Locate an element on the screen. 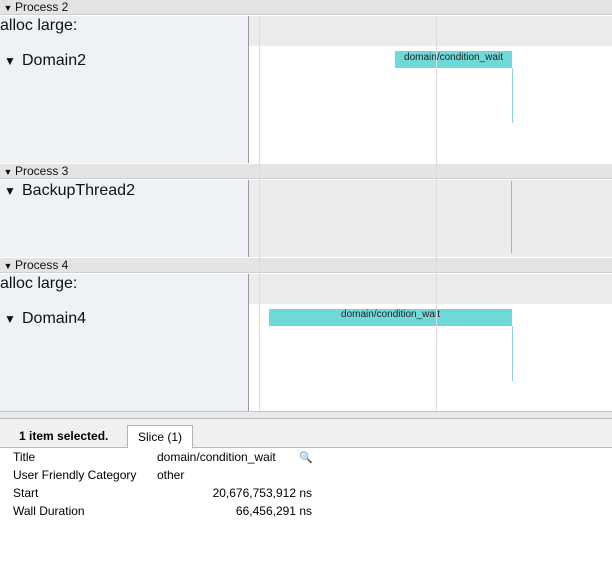 Image resolution: width=612 pixels, height=571 pixels. process-title: Process 2 is located at coordinates (42, 7).